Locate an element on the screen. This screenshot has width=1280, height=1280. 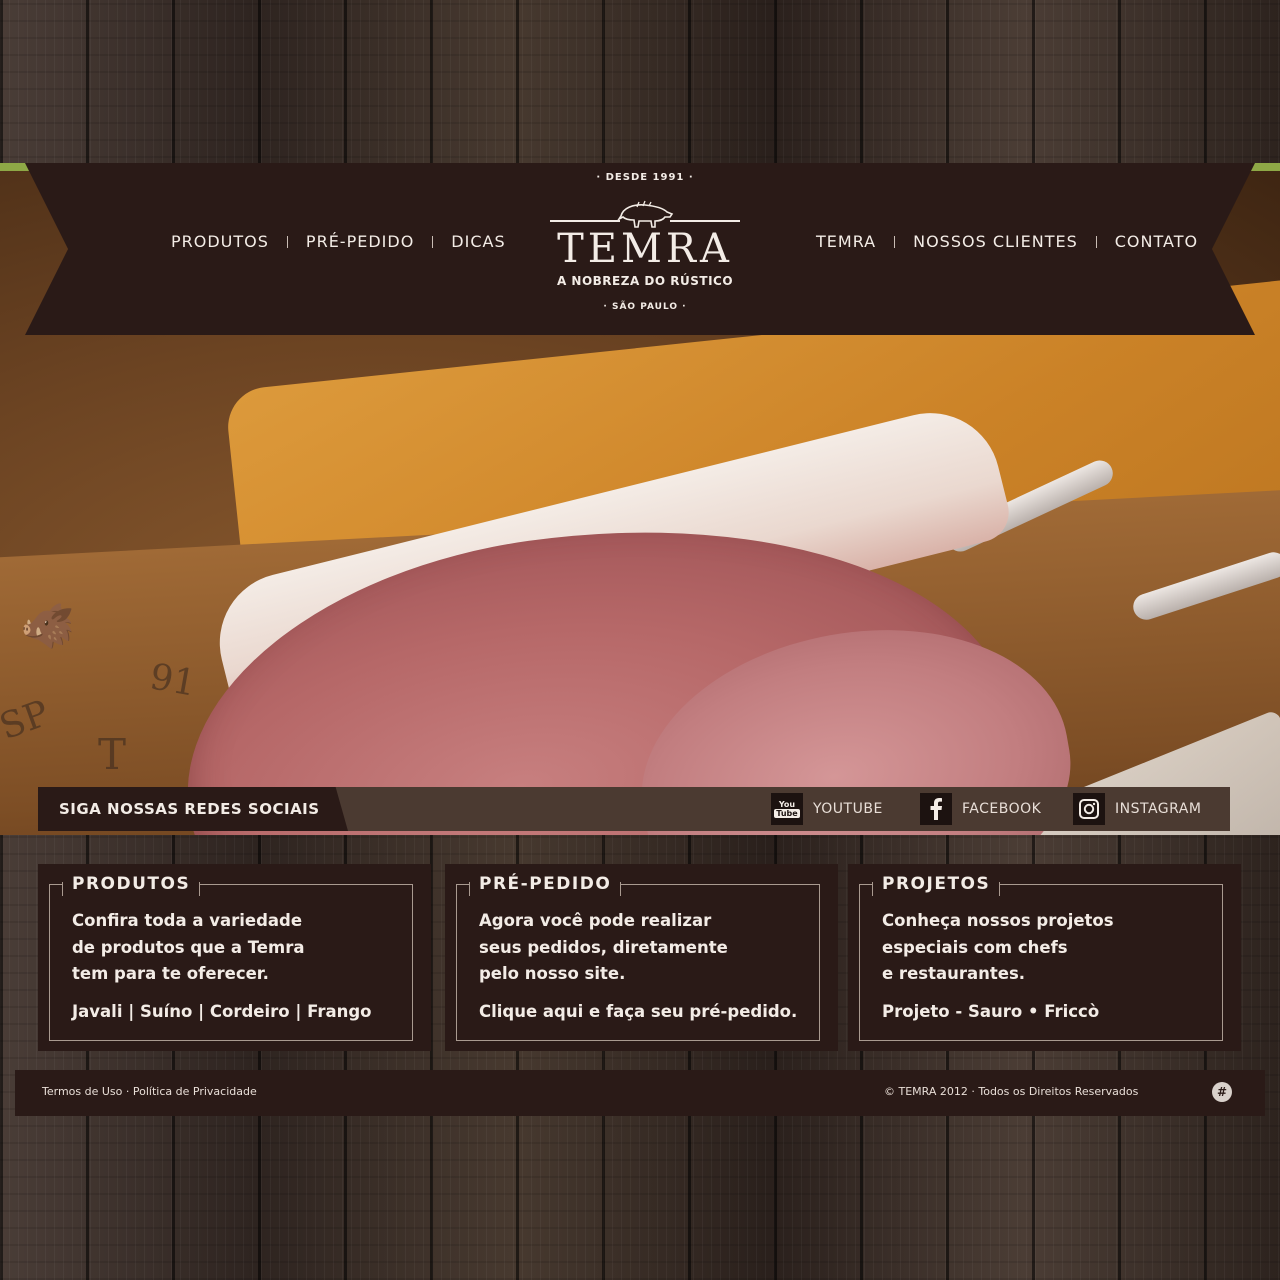
card-link-pre-pedido: Clique aqui e faça seu pré-pedido. is located at coordinates (638, 1011).